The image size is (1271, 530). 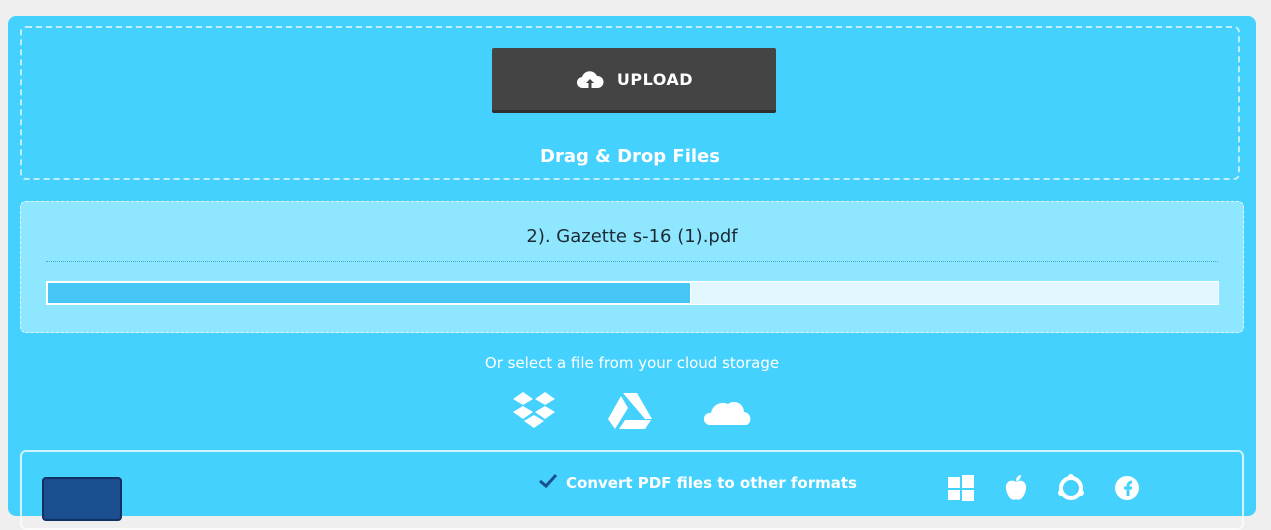 I want to click on cloud-storage-prompt: Or select a file from your cloud storage, so click(x=632, y=363).